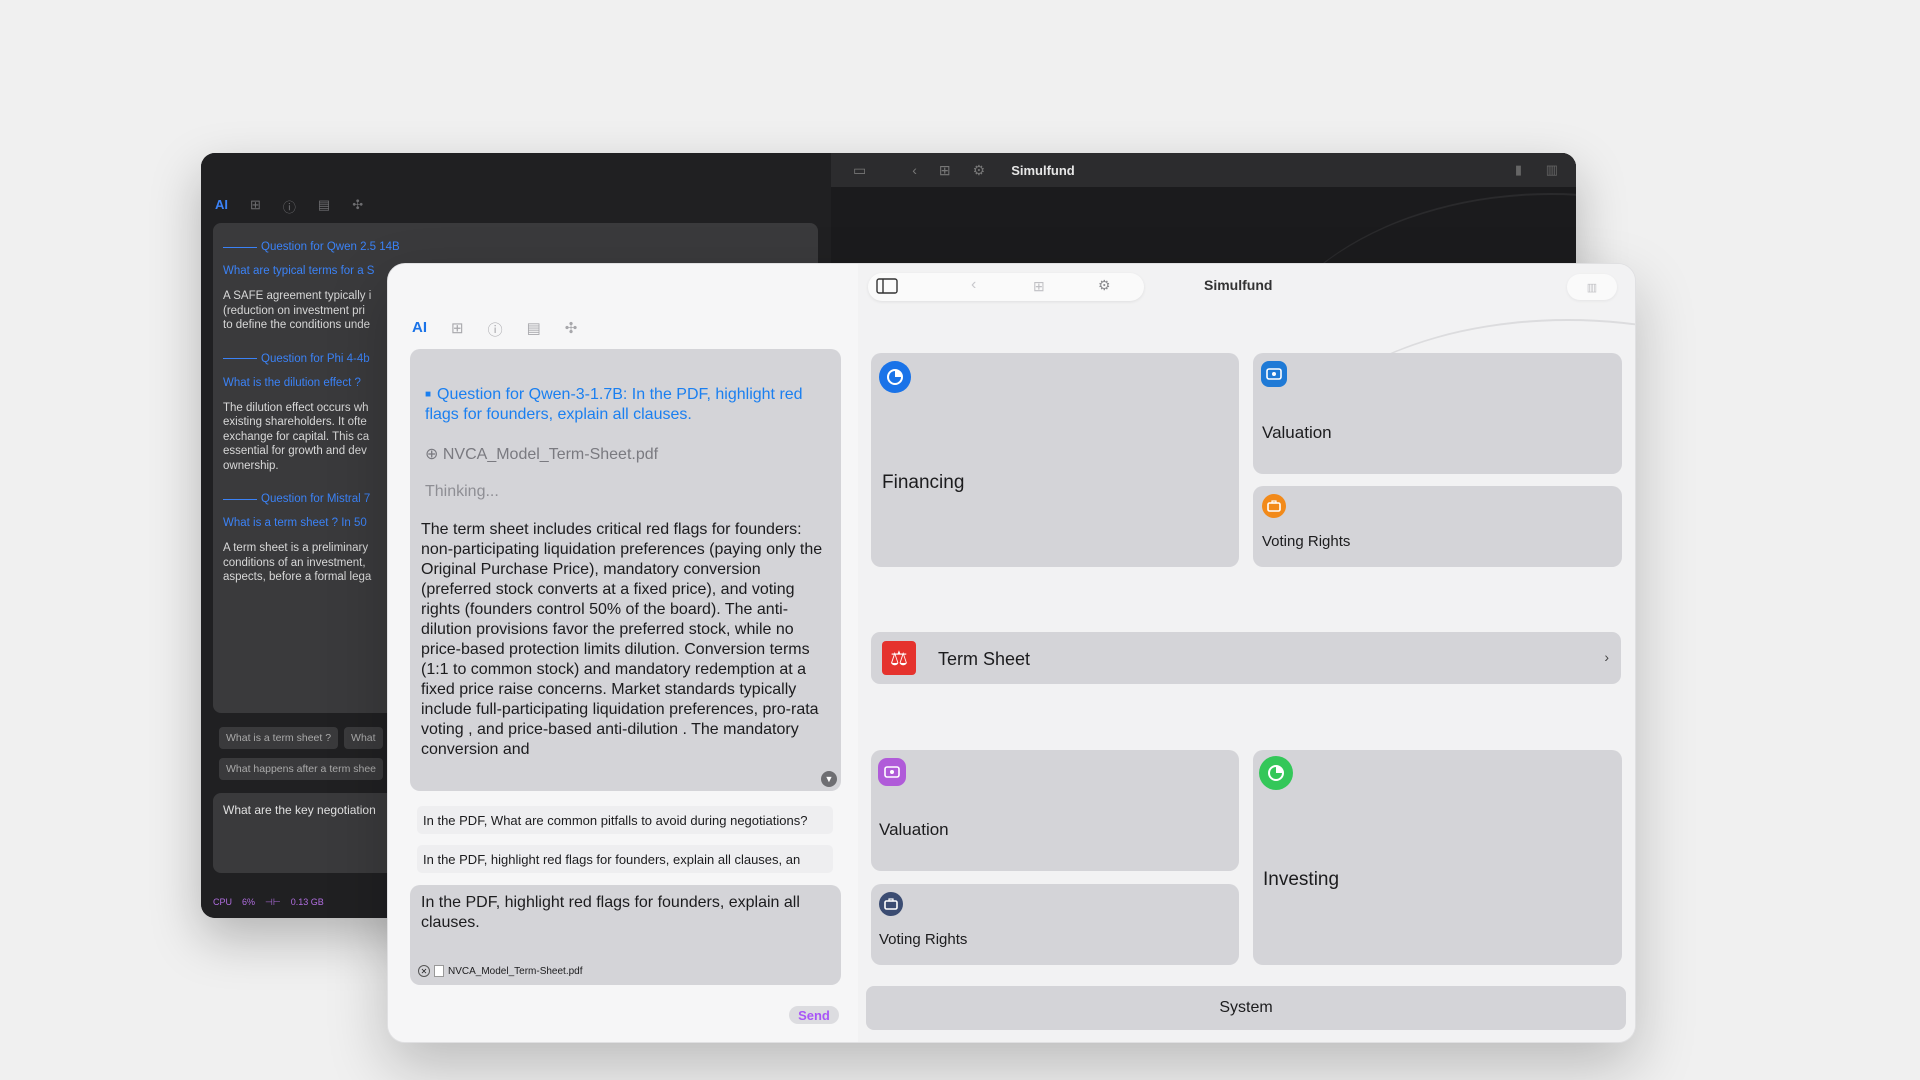 This screenshot has width=1920, height=1080. I want to click on tab-document-icon: ▤, so click(534, 329).